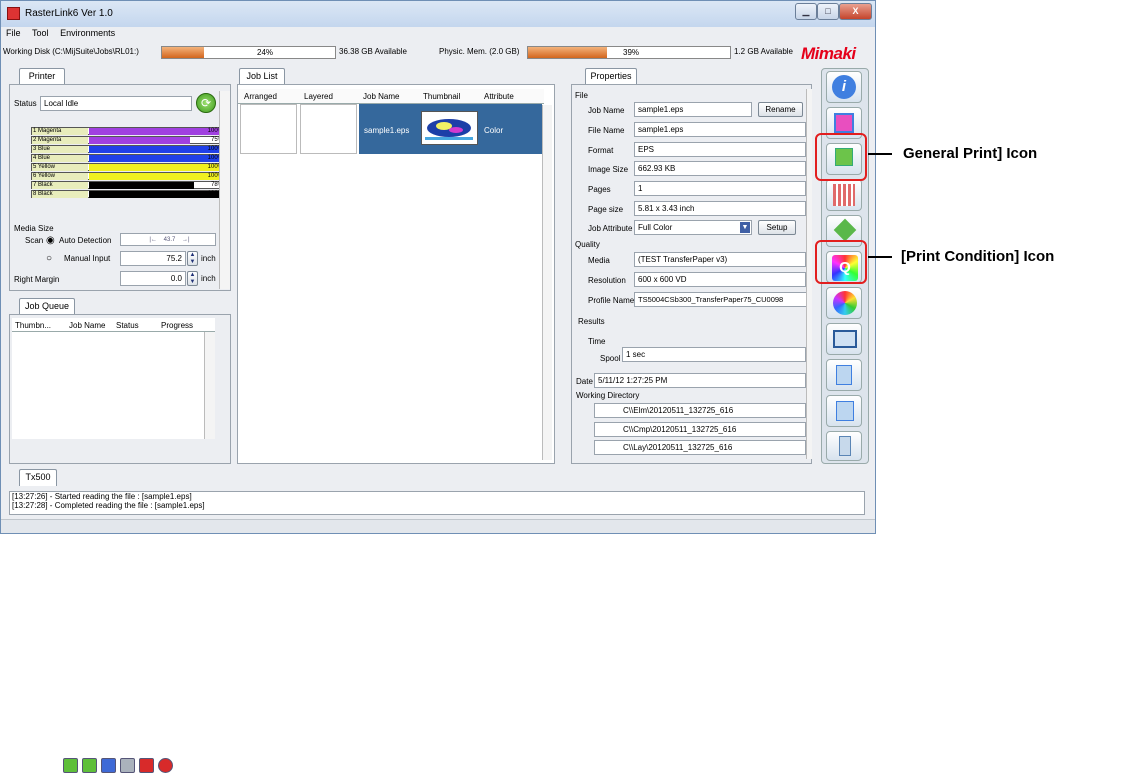 Image resolution: width=1130 pixels, height=773 pixels. Describe the element at coordinates (146, 765) in the screenshot. I see `delete-job-icon` at that location.